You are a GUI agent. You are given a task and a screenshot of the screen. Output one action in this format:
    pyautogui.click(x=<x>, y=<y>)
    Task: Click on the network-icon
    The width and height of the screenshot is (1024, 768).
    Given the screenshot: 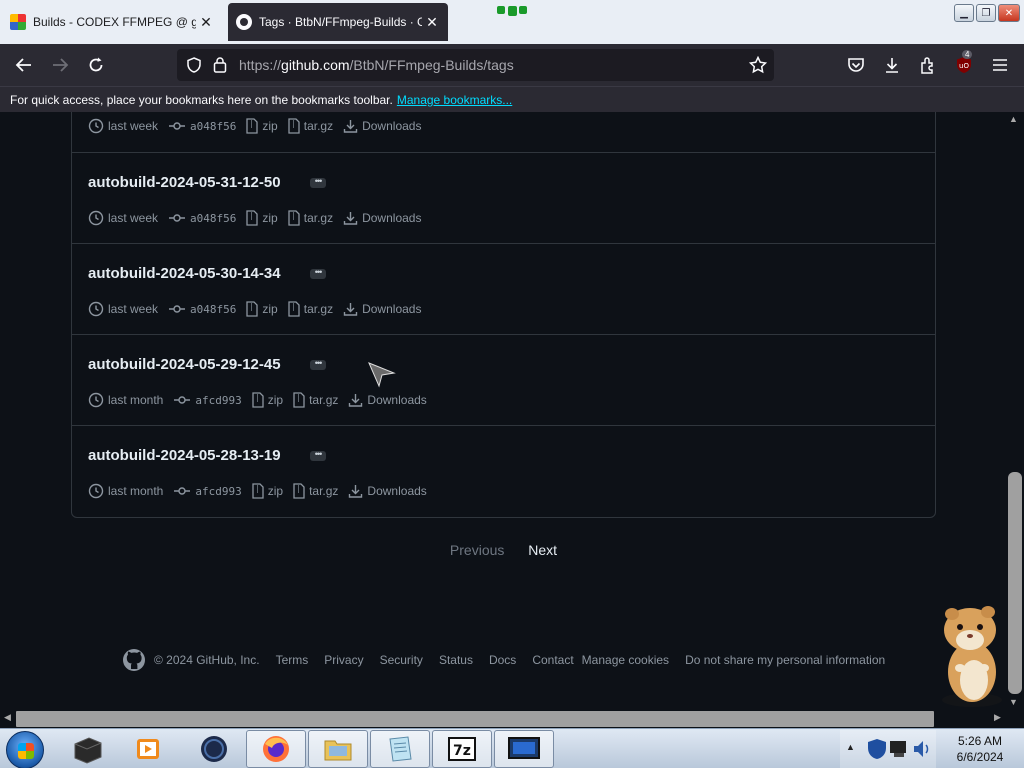 What is the action you would take?
    pyautogui.click(x=899, y=749)
    